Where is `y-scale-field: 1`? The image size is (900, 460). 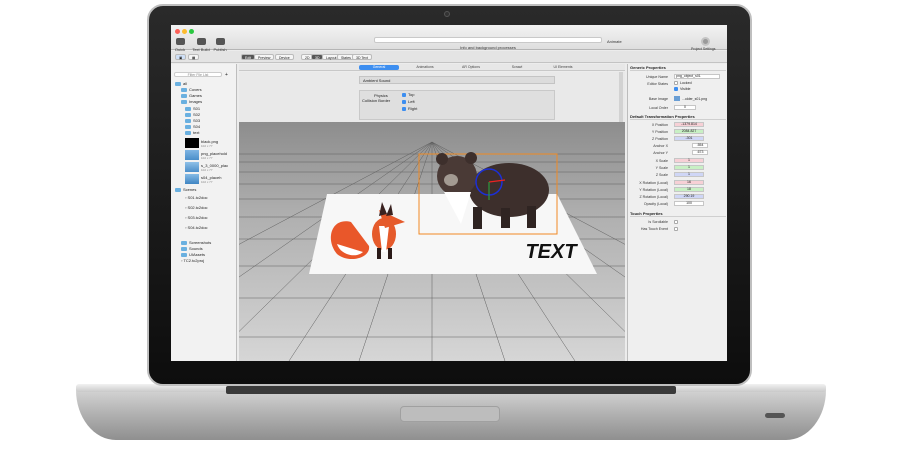 y-scale-field: 1 is located at coordinates (689, 167).